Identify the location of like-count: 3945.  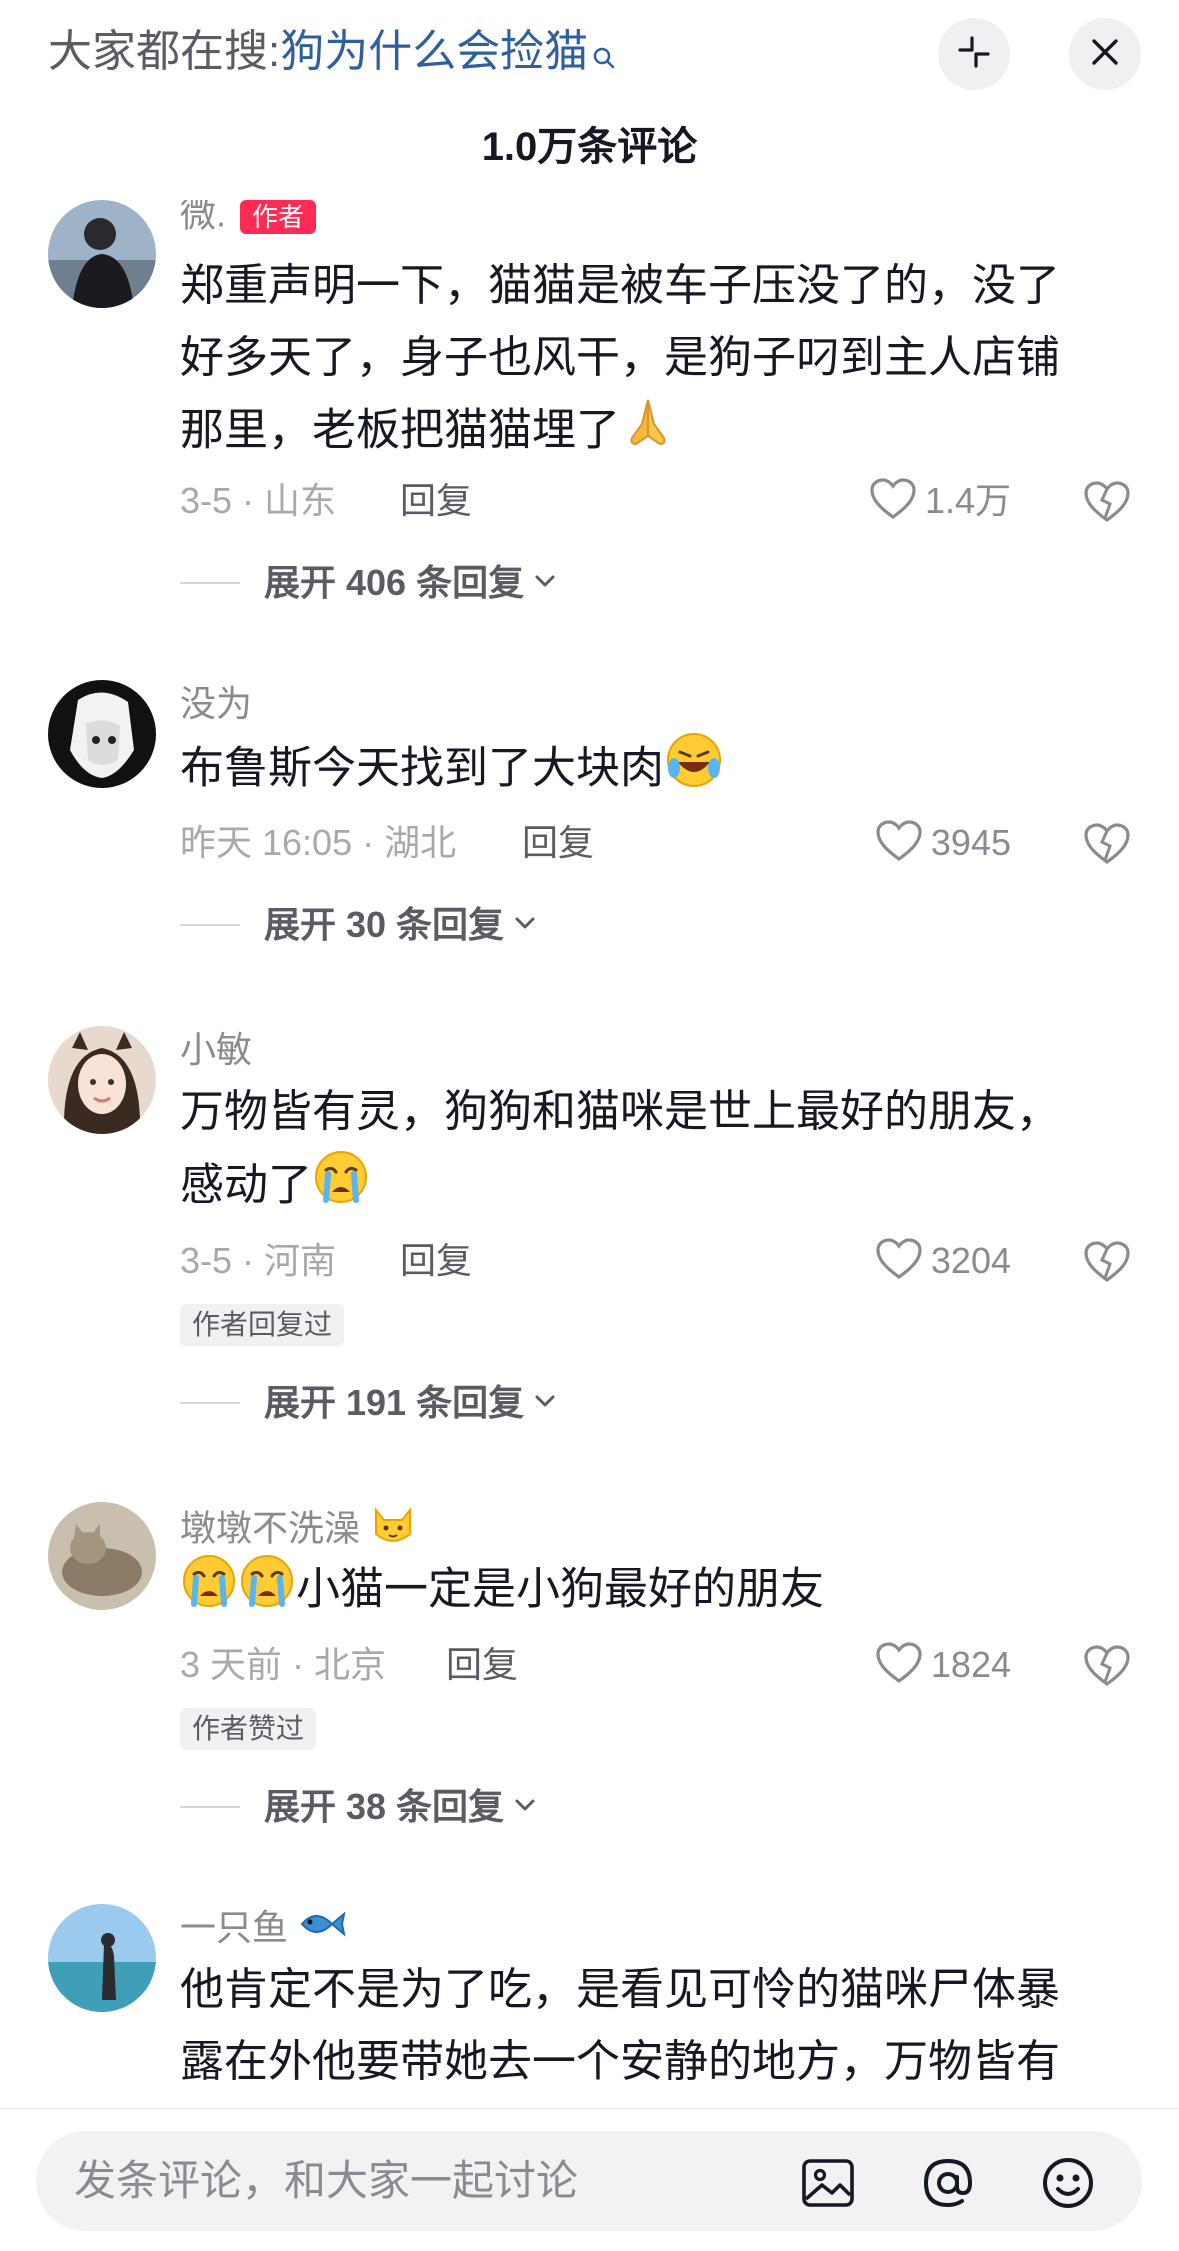
(970, 842).